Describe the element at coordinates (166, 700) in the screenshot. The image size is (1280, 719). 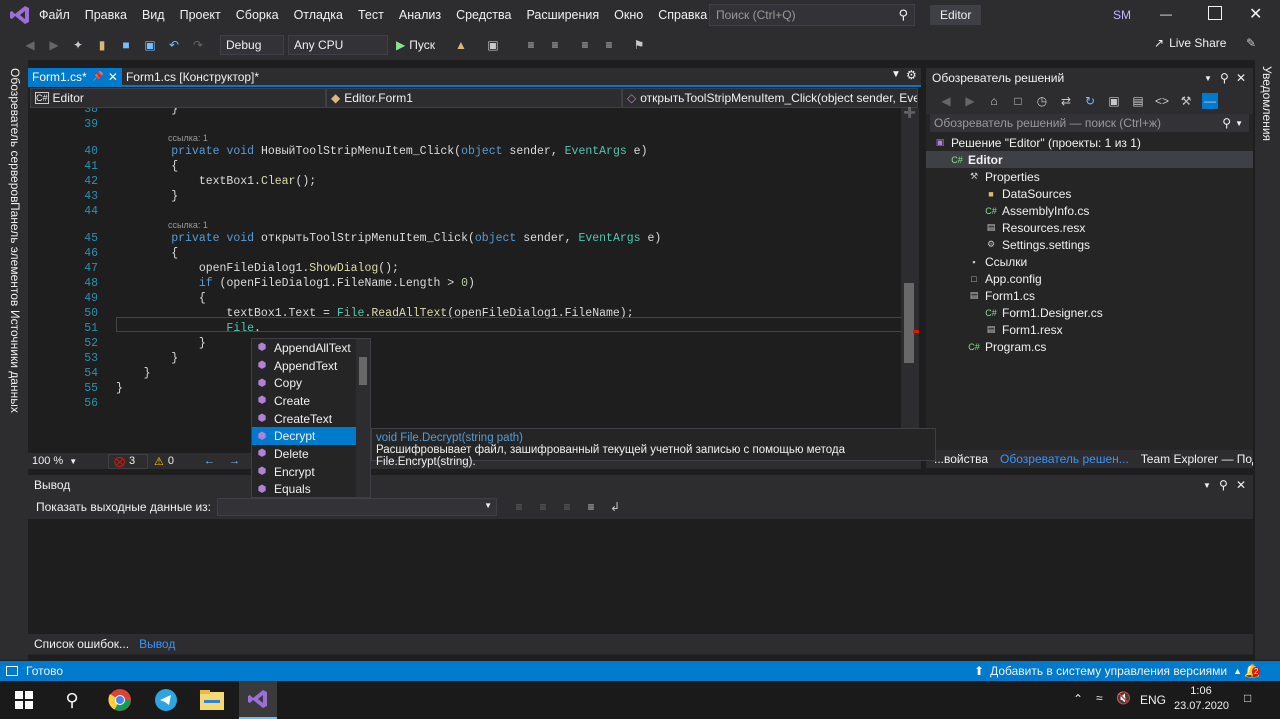
I see `telegram-icon` at that location.